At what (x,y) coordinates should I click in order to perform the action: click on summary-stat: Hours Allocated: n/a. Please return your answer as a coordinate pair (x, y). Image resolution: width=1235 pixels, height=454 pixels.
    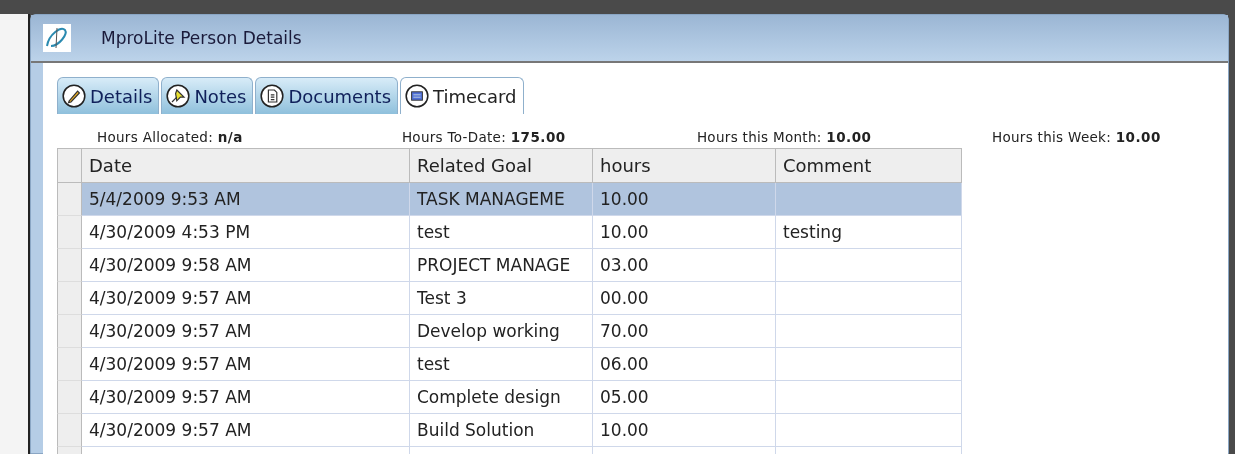
    Looking at the image, I should click on (170, 137).